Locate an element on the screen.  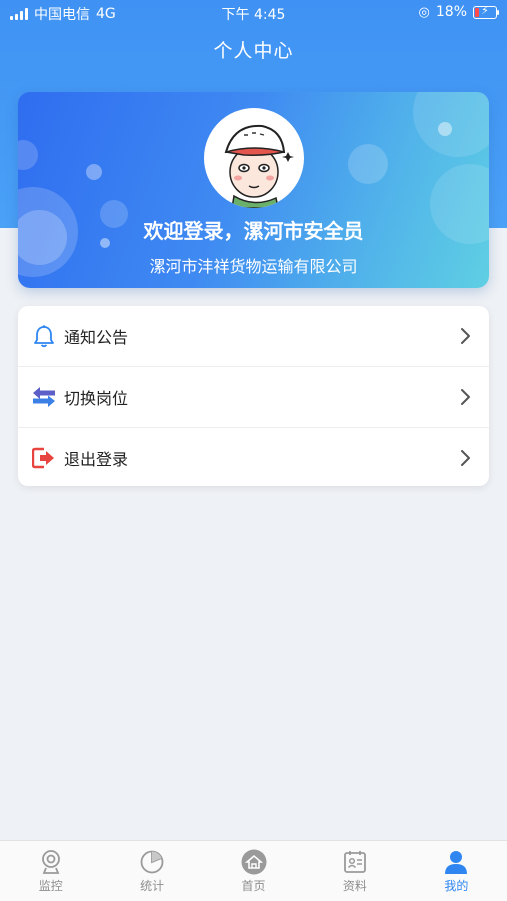
welcome-text: 欢迎登录，漯河市安全员 is located at coordinates (253, 231).